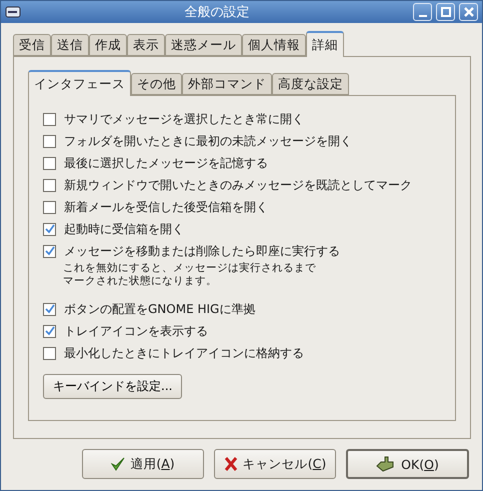 The image size is (483, 491). What do you see at coordinates (203, 45) in the screenshot?
I see `tab: 迷惑メール` at bounding box center [203, 45].